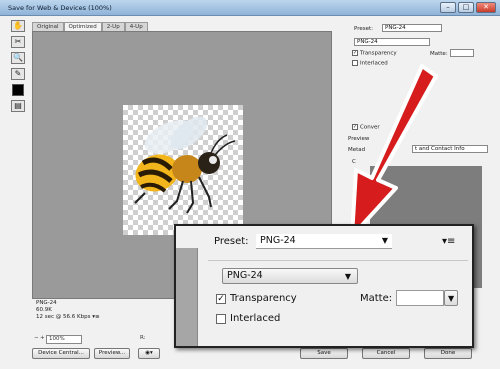 The image size is (500, 369). Describe the element at coordinates (42, 338) in the screenshot. I see `zoom-plus-icon: +` at that location.